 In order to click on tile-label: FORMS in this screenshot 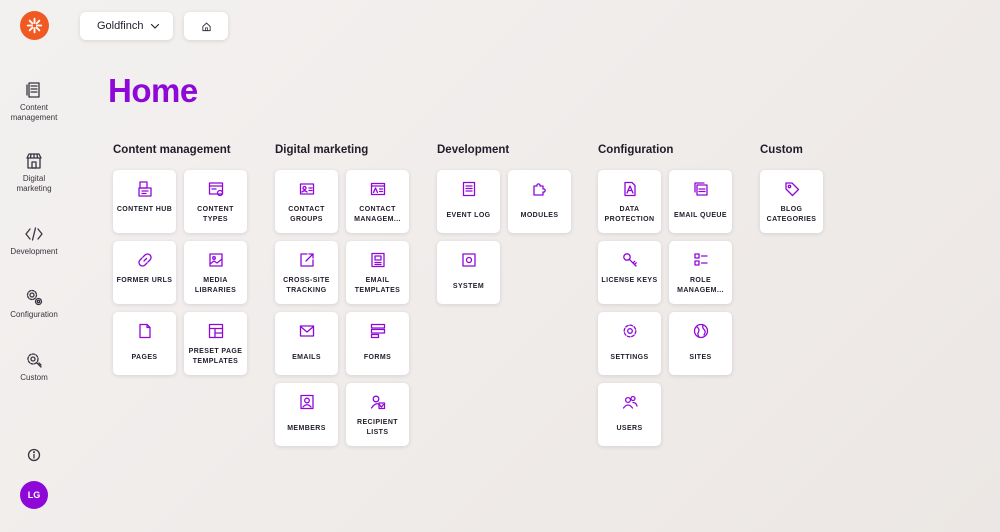, I will do `click(377, 357)`.